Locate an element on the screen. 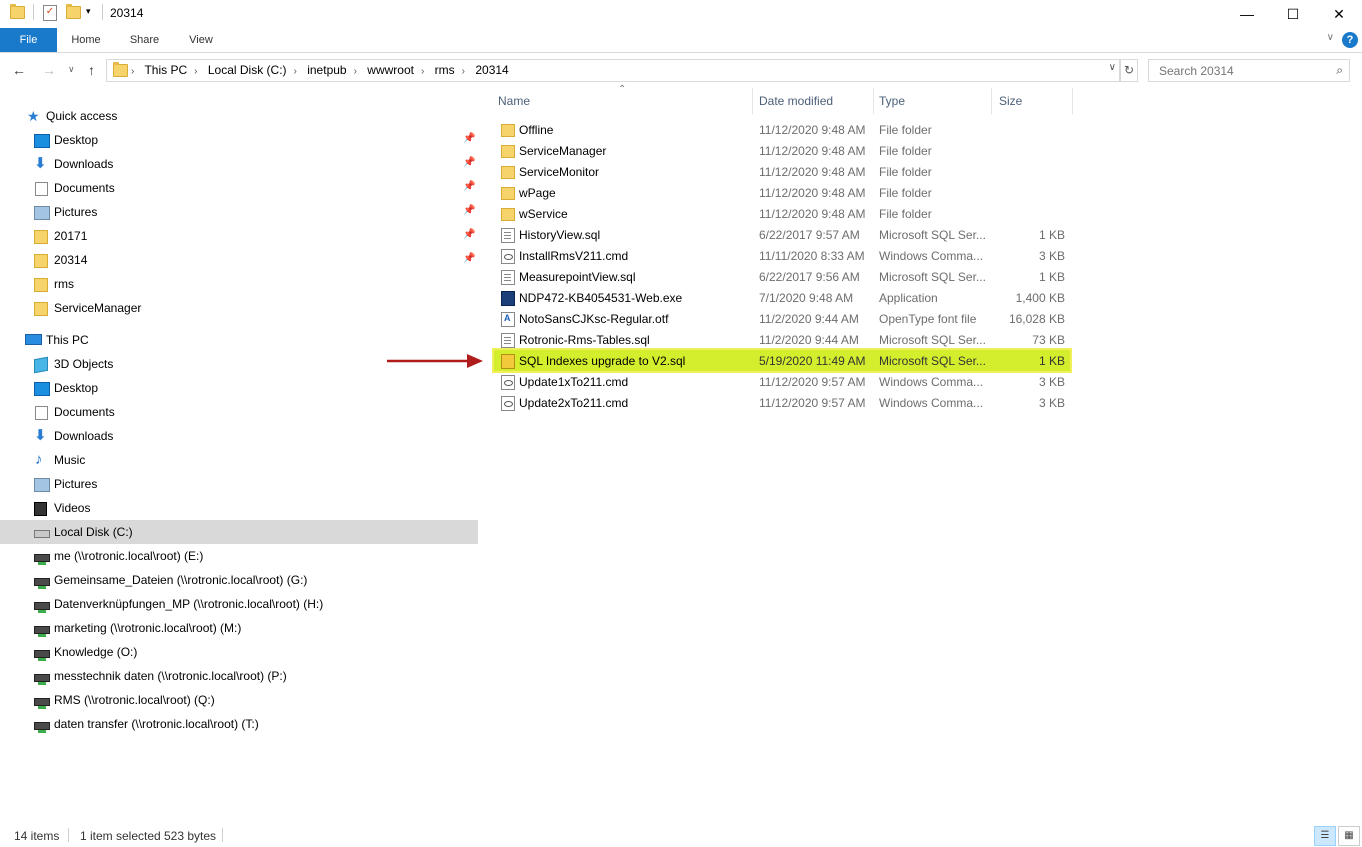 This screenshot has width=1362, height=847. file-row-wservice: wService 11/12/2020 9:48 AM File folder is located at coordinates (782, 213).